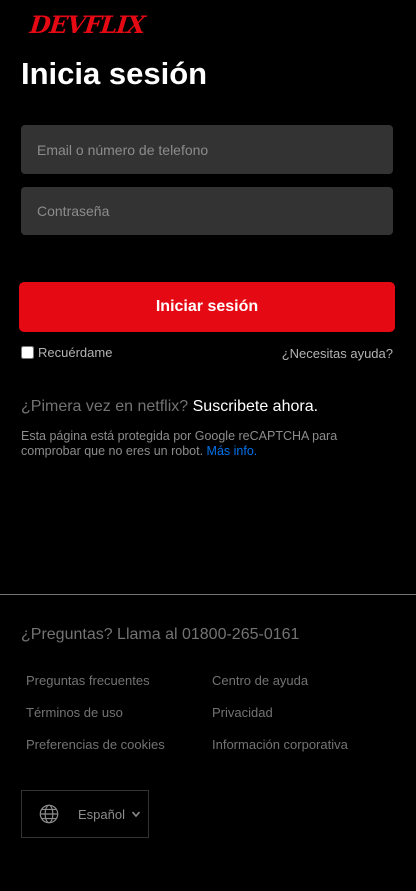  Describe the element at coordinates (316, 406) in the screenshot. I see `signup-suffix: .` at that location.